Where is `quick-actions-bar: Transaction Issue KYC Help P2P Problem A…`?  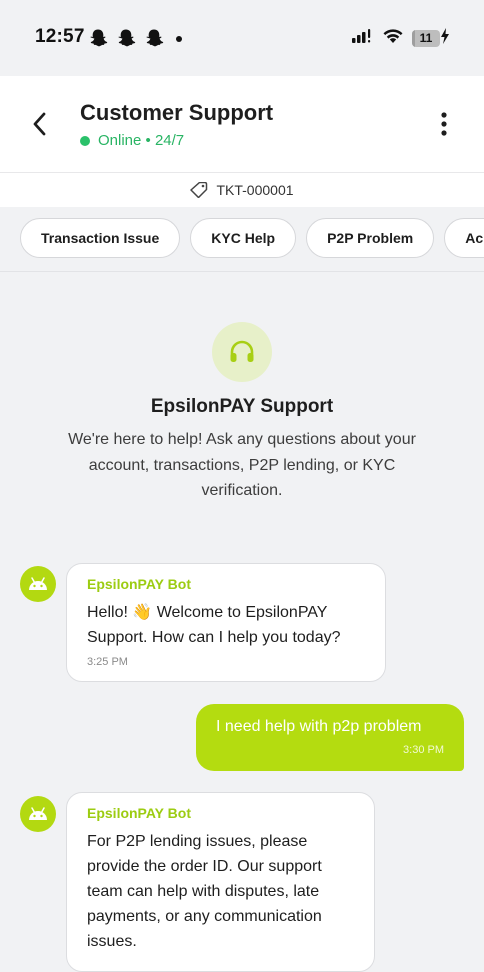 quick-actions-bar: Transaction Issue KYC Help P2P Problem A… is located at coordinates (242, 239).